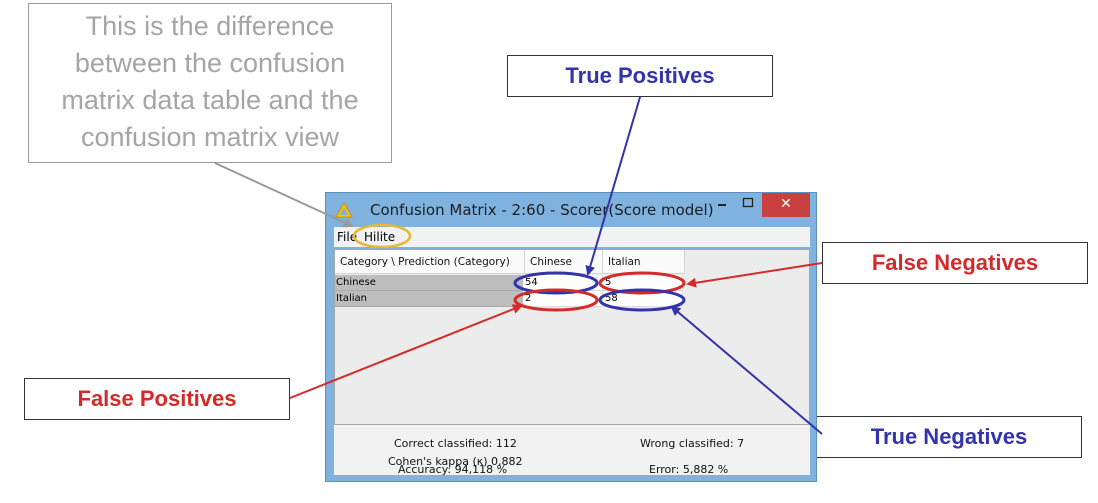  What do you see at coordinates (347, 237) in the screenshot?
I see `menu-file: File` at bounding box center [347, 237].